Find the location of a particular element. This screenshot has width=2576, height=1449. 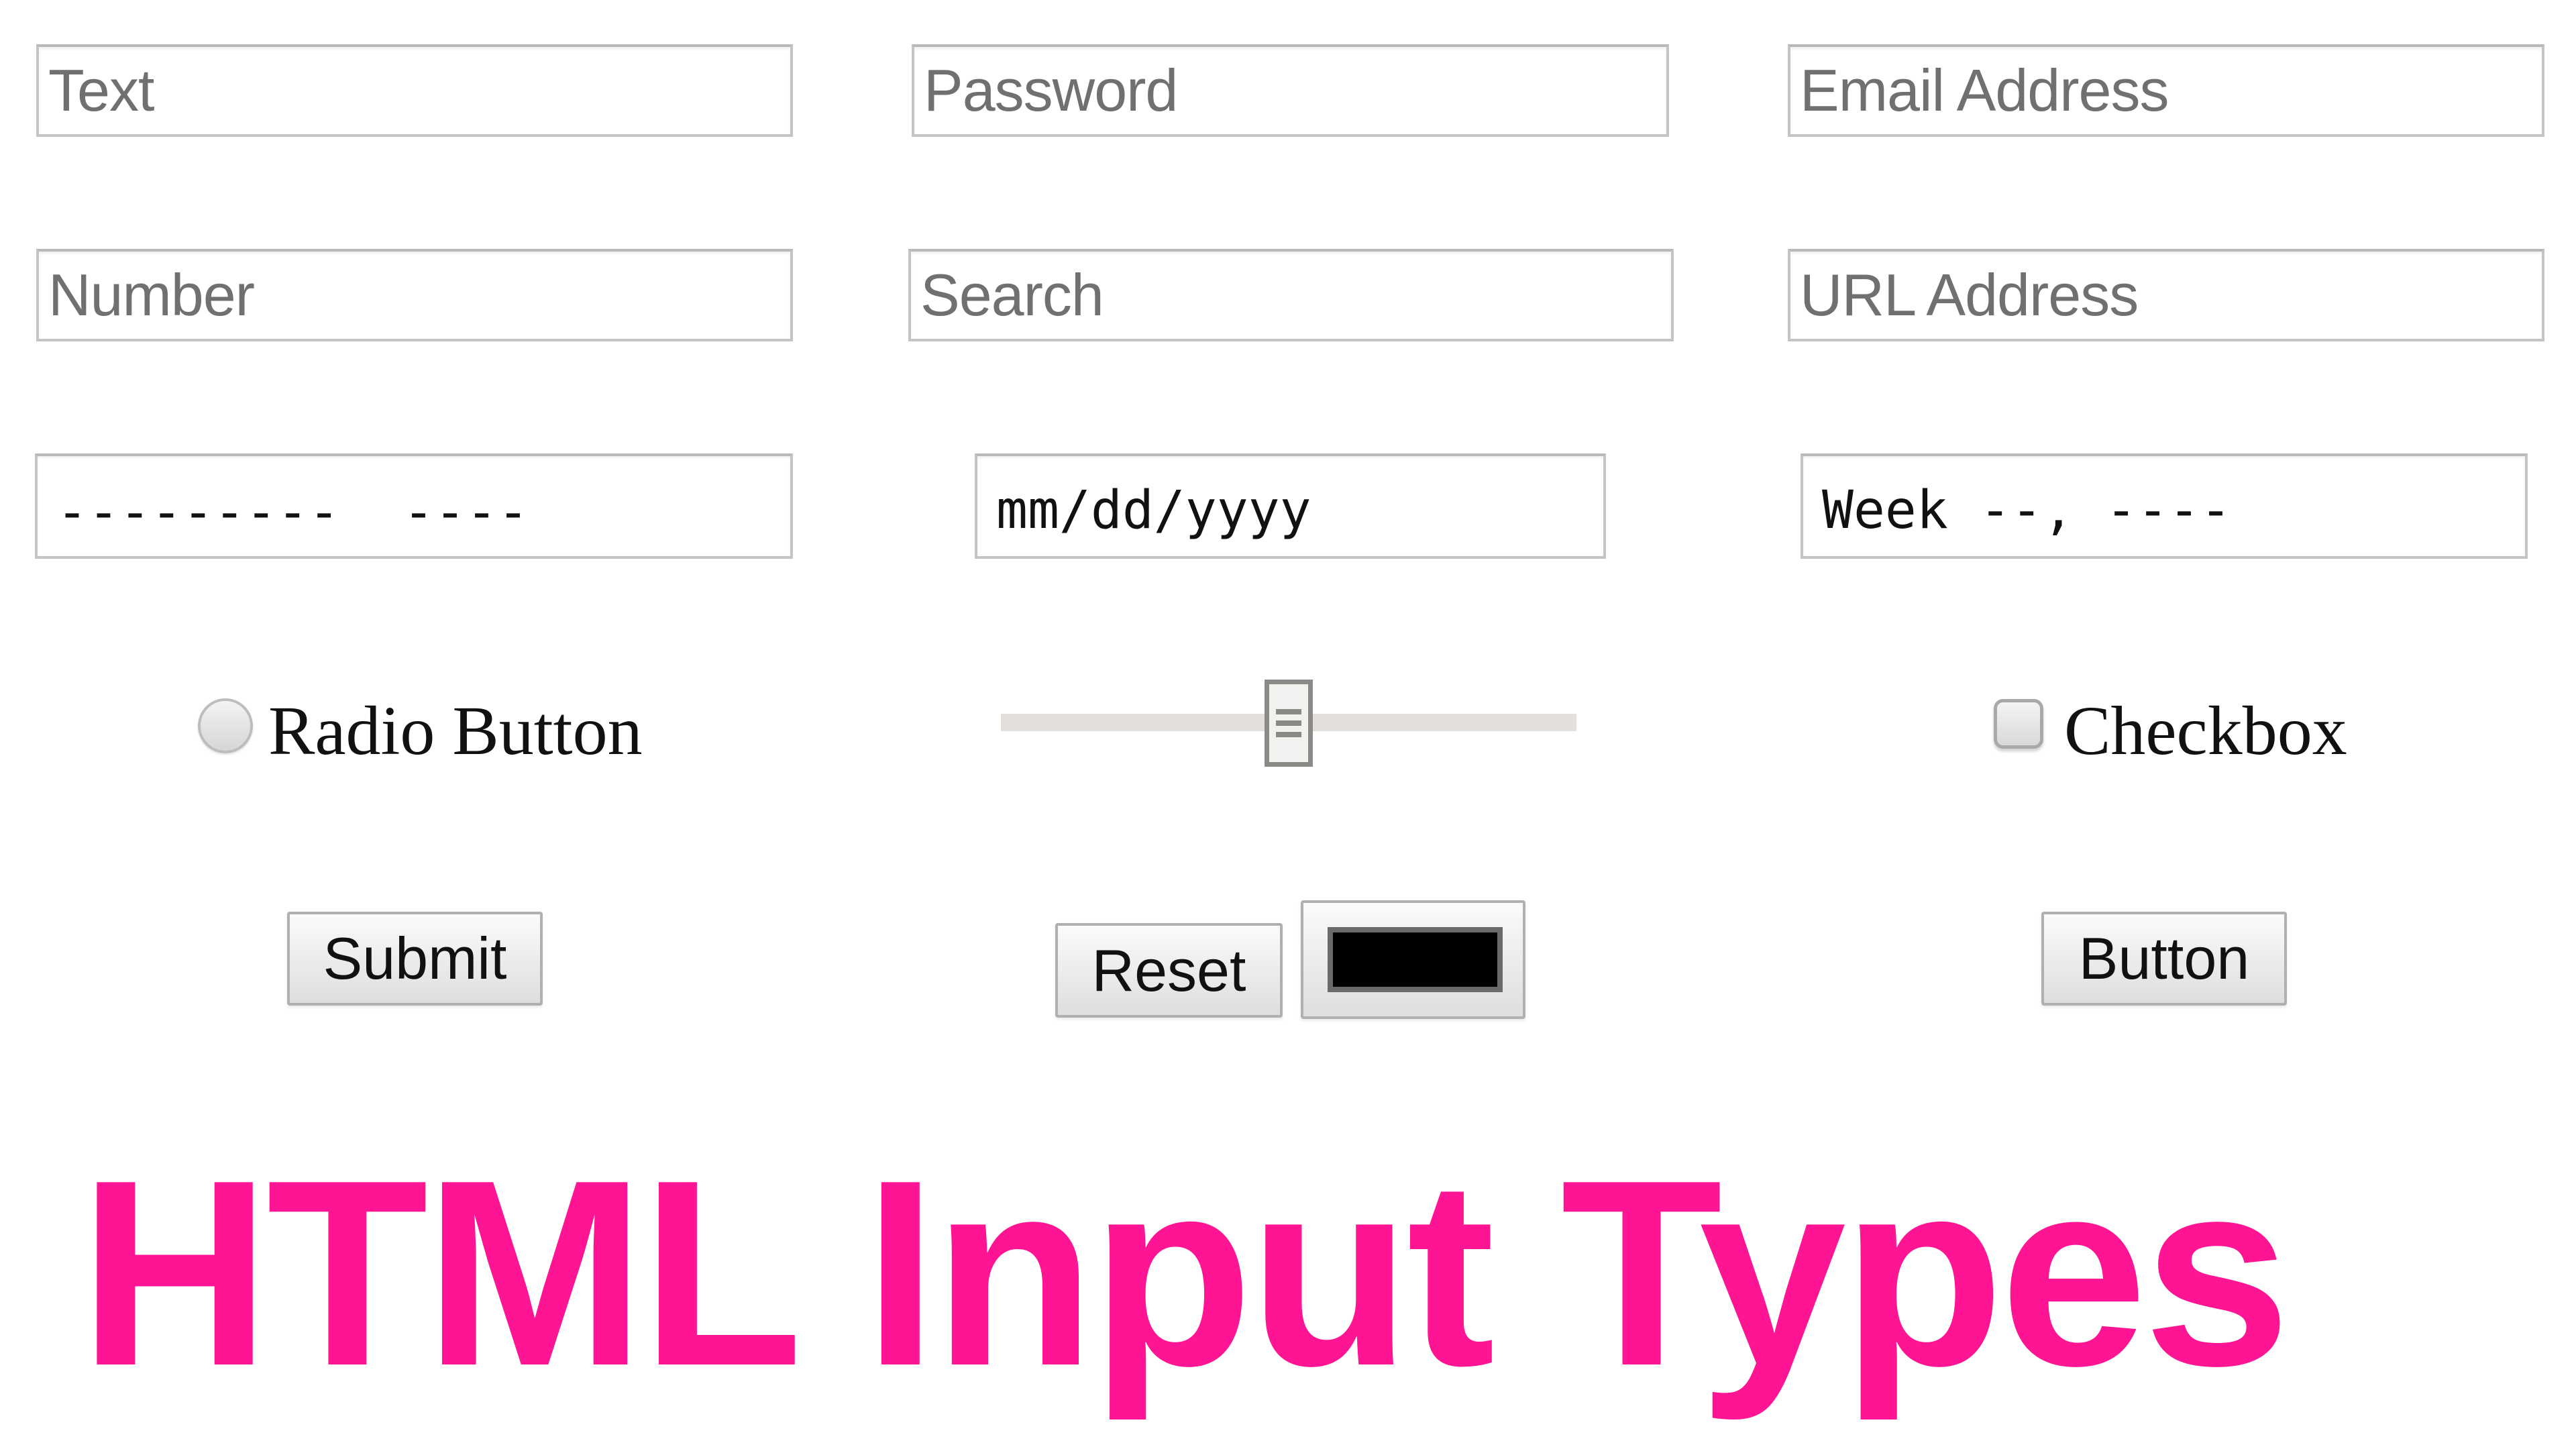

week-input: Week --, ---- is located at coordinates (2164, 506).